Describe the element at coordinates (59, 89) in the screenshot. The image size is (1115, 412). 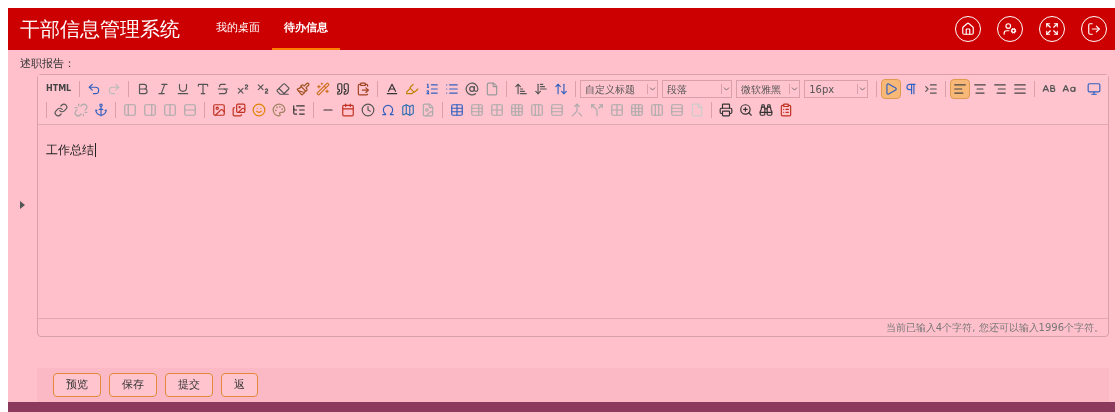
I see `html-source-button: HTML` at that location.